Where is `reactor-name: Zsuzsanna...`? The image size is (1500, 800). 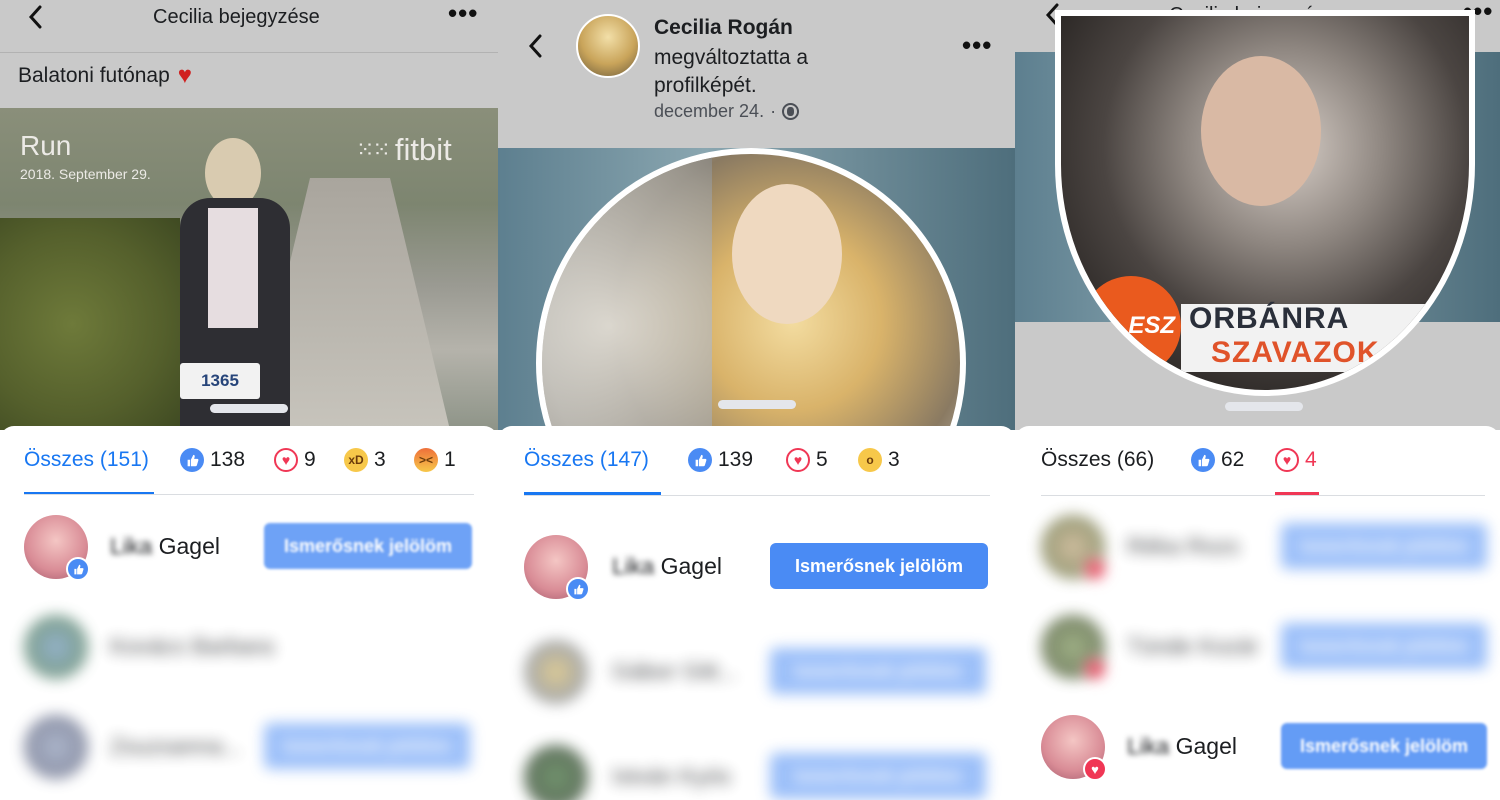 reactor-name: Zsuzsanna... is located at coordinates (176, 746).